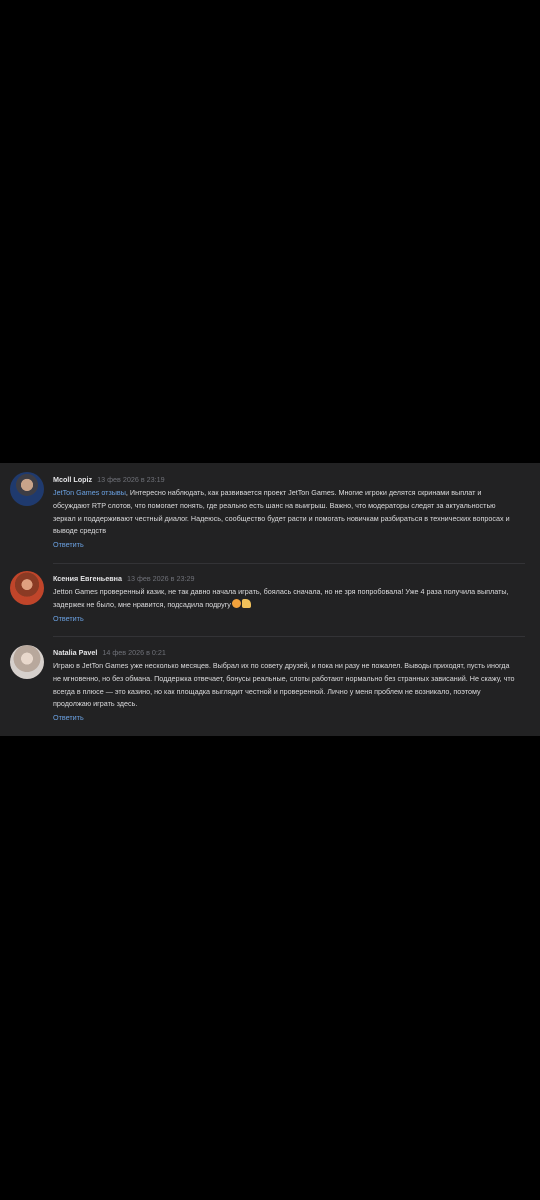  What do you see at coordinates (89, 492) in the screenshot?
I see `comment-link: JetTon Games отзывы` at bounding box center [89, 492].